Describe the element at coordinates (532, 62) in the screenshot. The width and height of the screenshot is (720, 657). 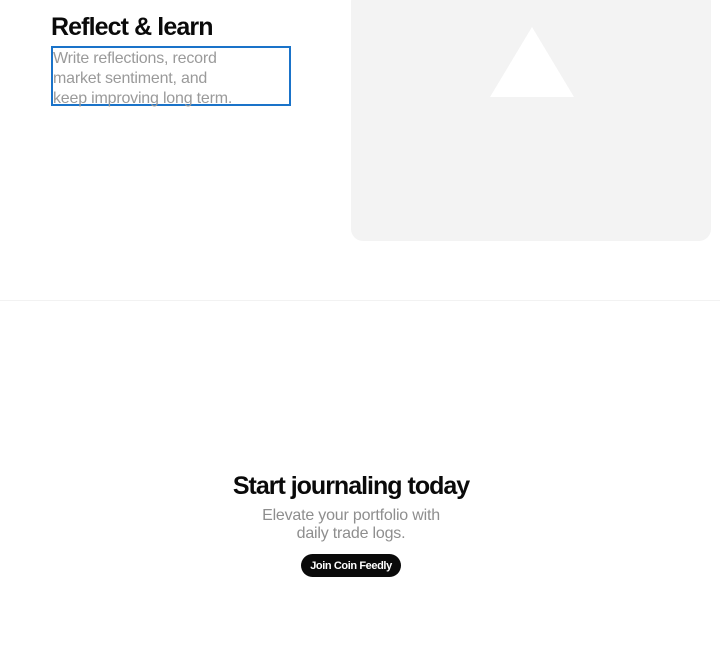
I see `triangle-placeholder-icon` at that location.